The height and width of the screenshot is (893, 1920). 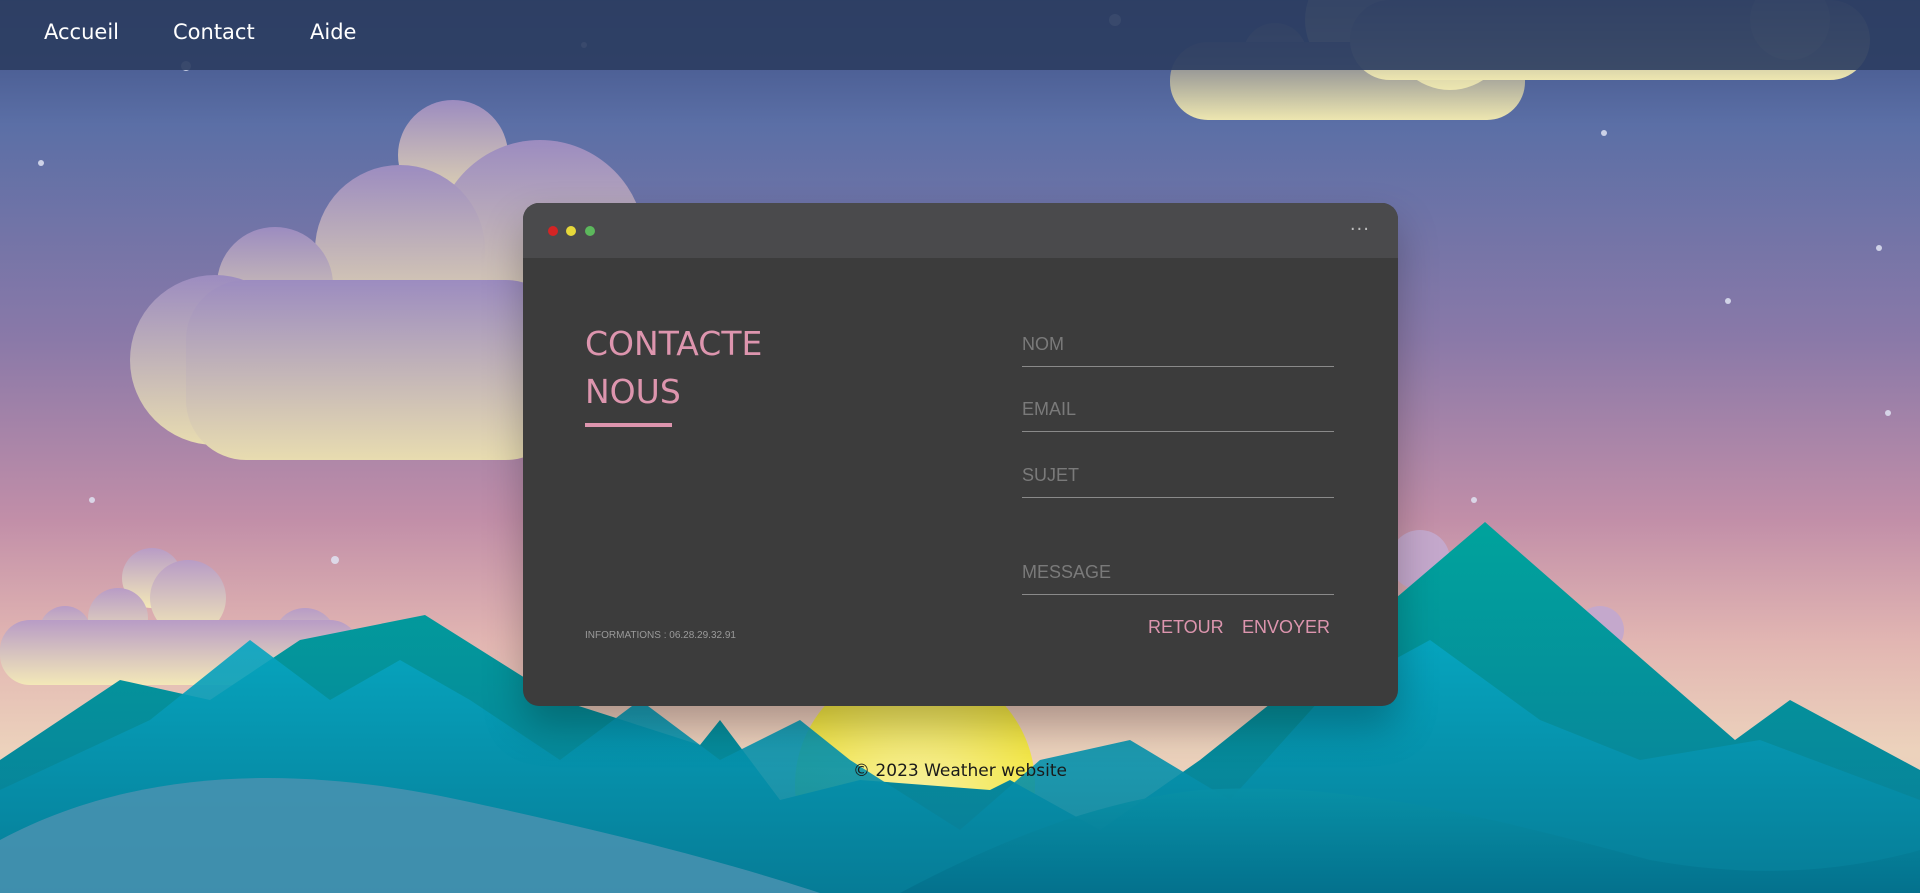 What do you see at coordinates (673, 368) in the screenshot?
I see `contact-heading: CONTACTE NOUS` at bounding box center [673, 368].